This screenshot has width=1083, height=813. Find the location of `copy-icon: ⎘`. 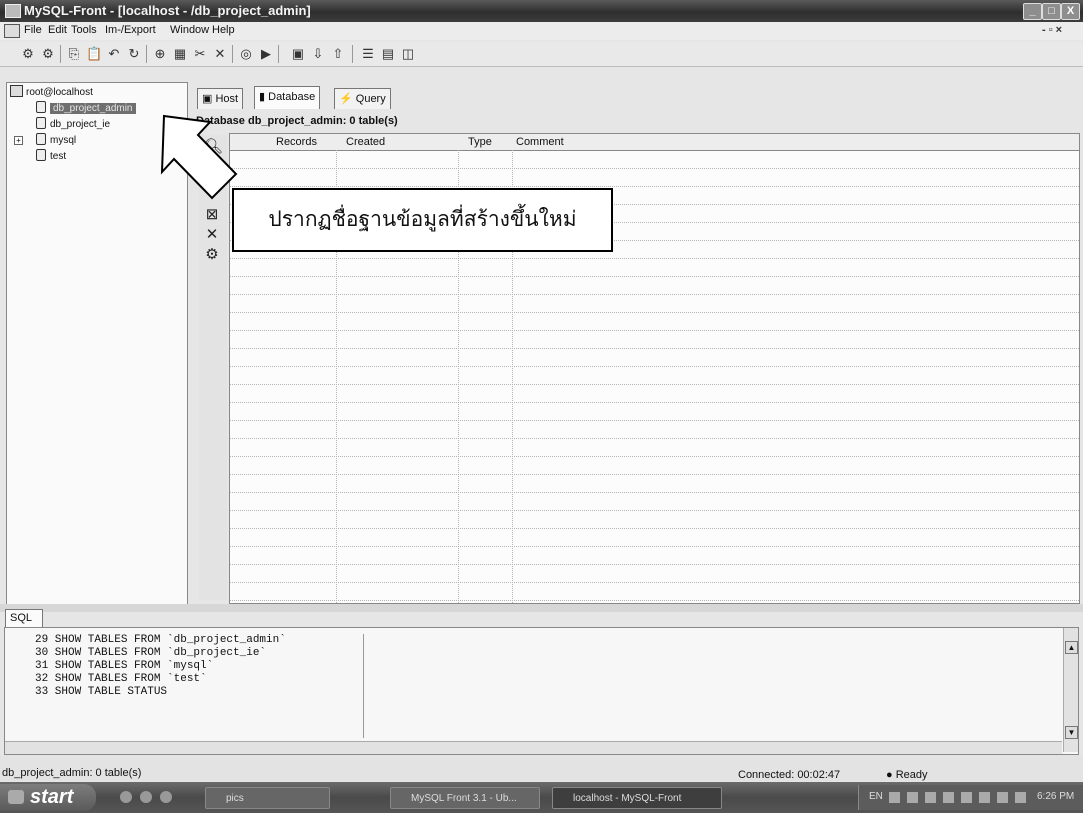

copy-icon: ⎘ is located at coordinates (74, 53).